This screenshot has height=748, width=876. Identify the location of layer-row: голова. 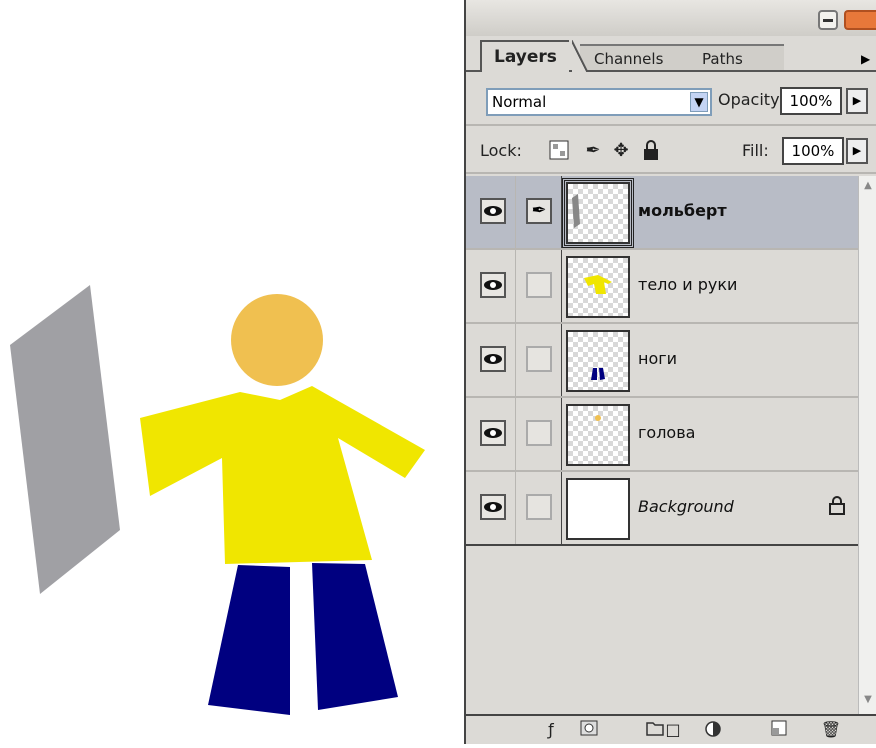
(662, 435).